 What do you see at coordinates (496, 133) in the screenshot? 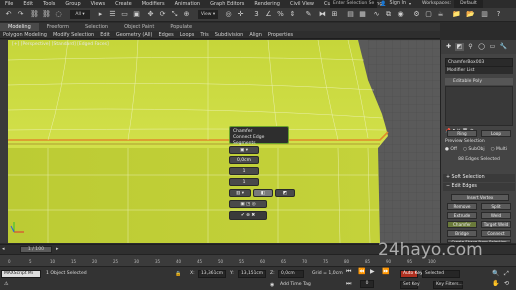
I see `loop-button: Loop` at bounding box center [496, 133].